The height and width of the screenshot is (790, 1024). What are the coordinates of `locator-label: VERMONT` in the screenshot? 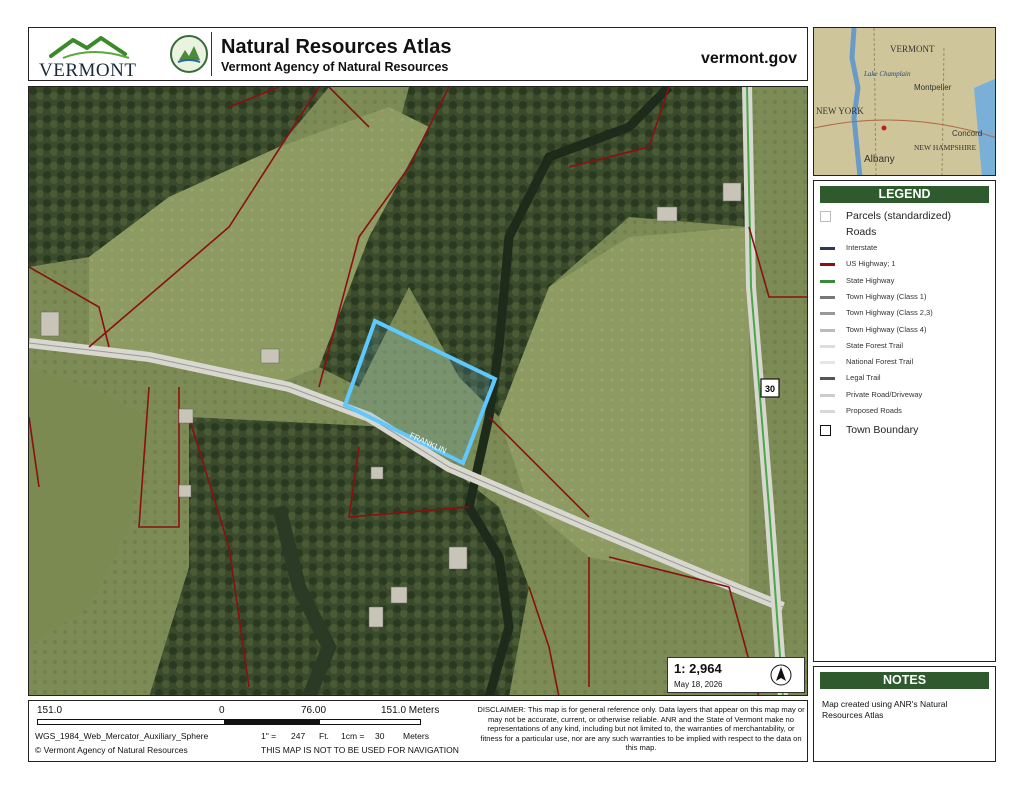 It's located at (912, 49).